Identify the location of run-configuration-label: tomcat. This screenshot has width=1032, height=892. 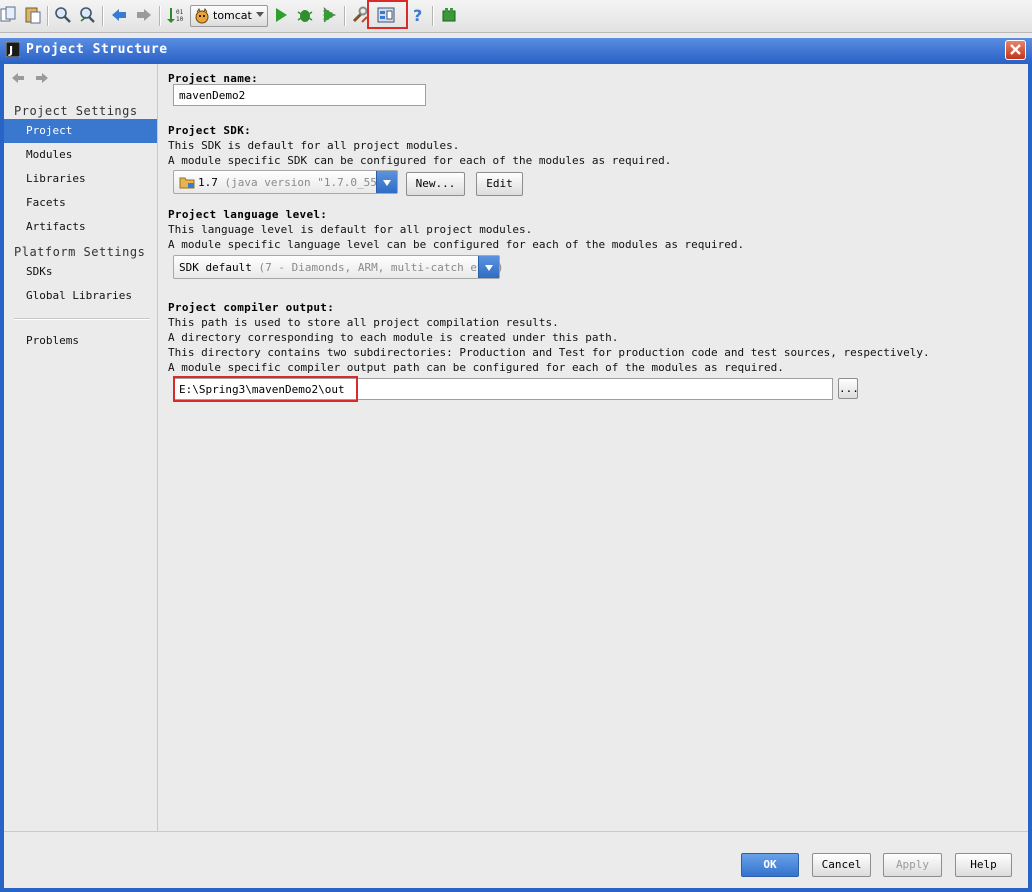
(232, 15).